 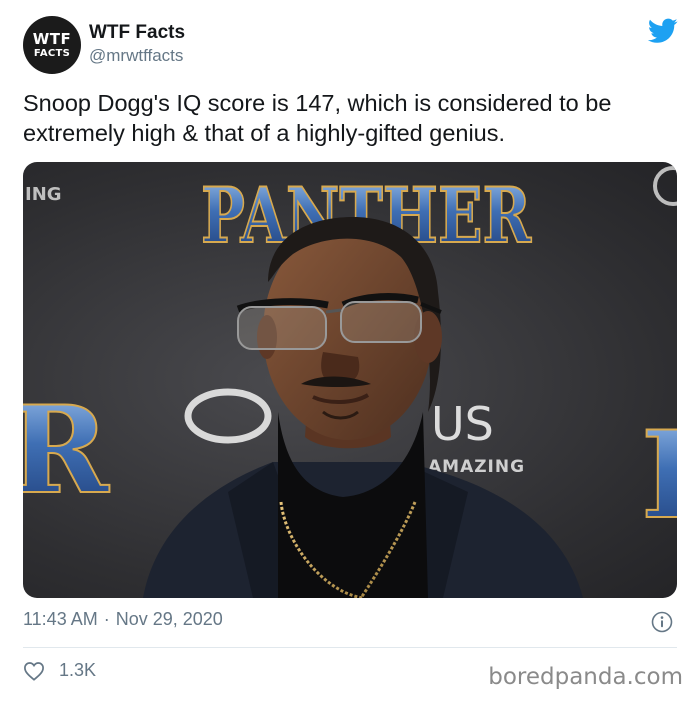 I want to click on heart-icon, so click(x=34, y=671).